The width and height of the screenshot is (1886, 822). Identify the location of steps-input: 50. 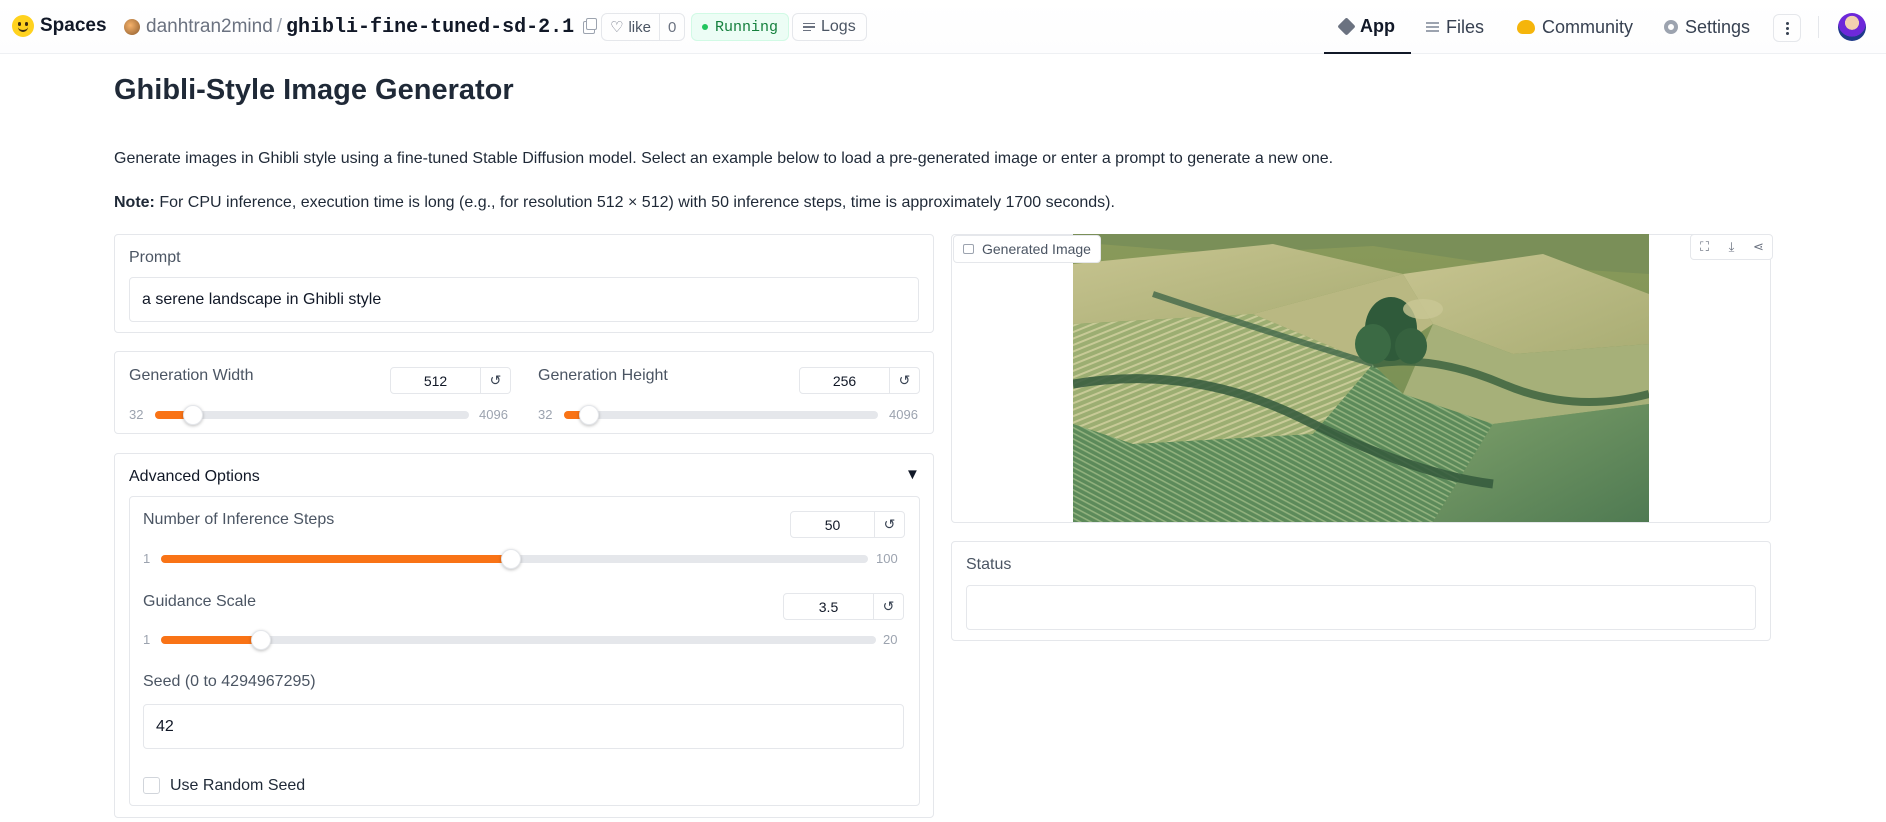
(833, 524).